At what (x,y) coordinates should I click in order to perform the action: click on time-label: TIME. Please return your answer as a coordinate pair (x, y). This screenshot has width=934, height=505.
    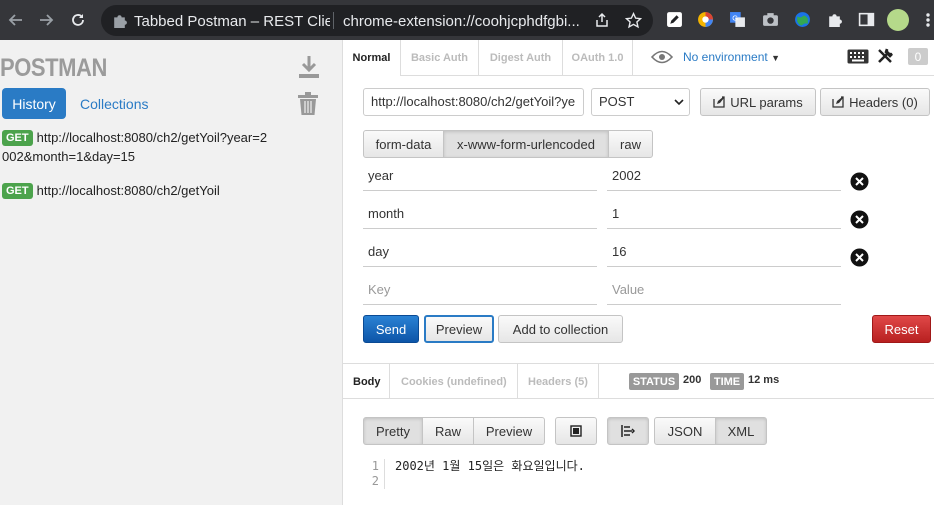
    Looking at the image, I should click on (727, 381).